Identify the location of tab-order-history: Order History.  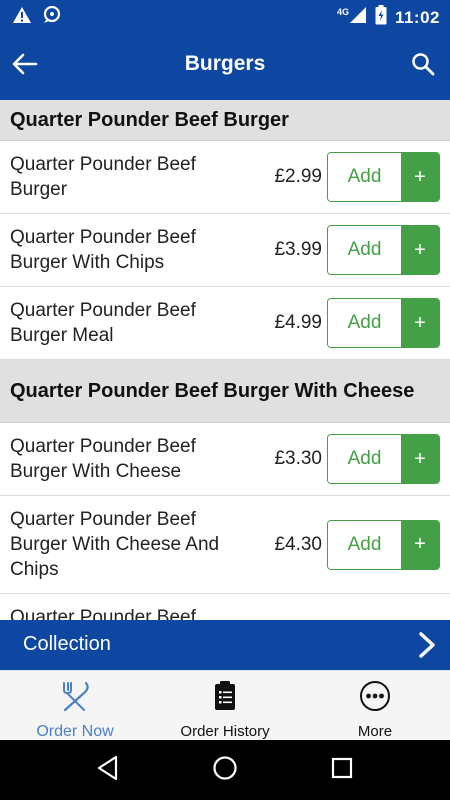
(225, 705).